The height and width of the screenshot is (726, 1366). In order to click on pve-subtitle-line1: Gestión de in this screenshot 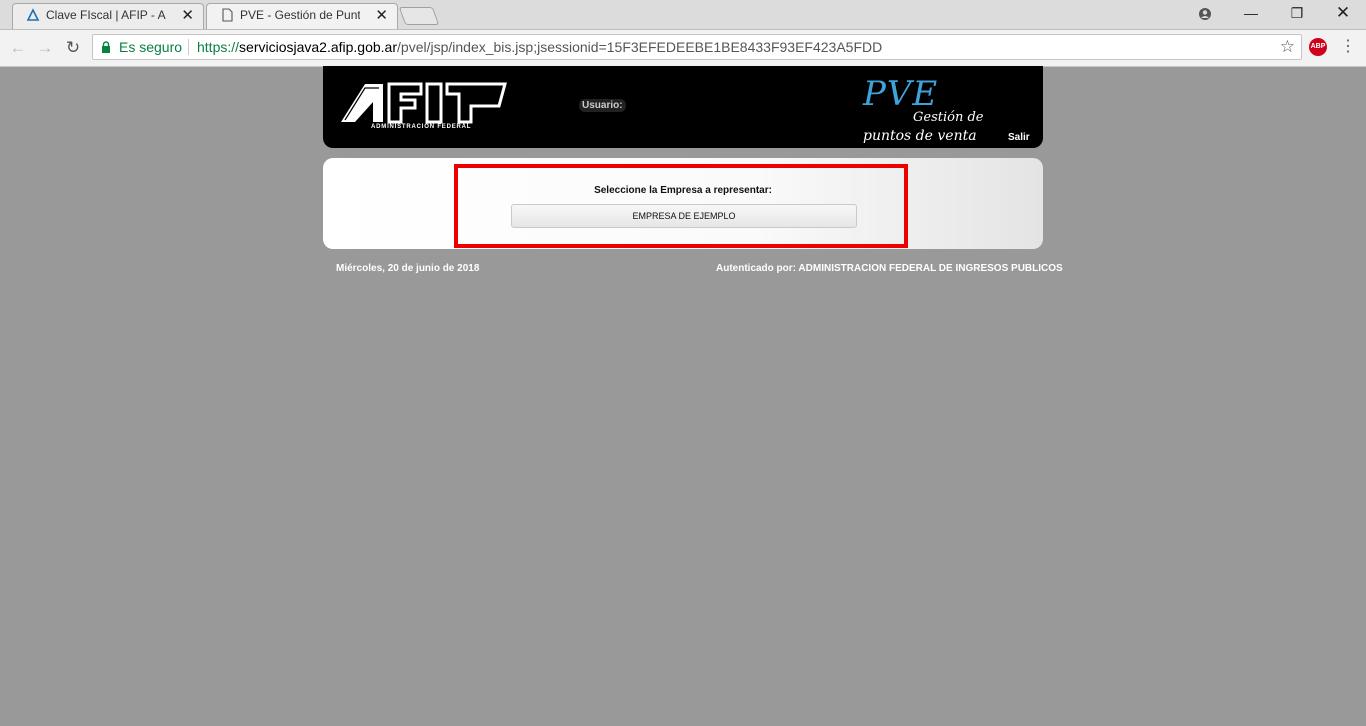, I will do `click(948, 117)`.